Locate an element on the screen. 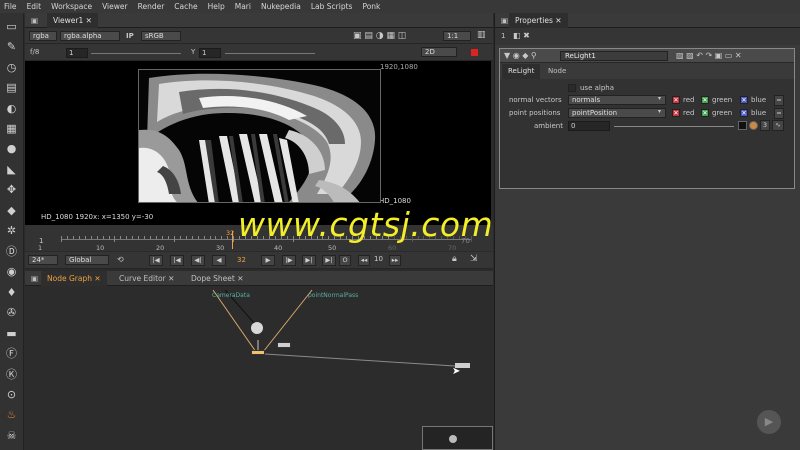 Image resolution: width=800 pixels, height=450 pixels. menu-workspace: Workspace is located at coordinates (71, 6).